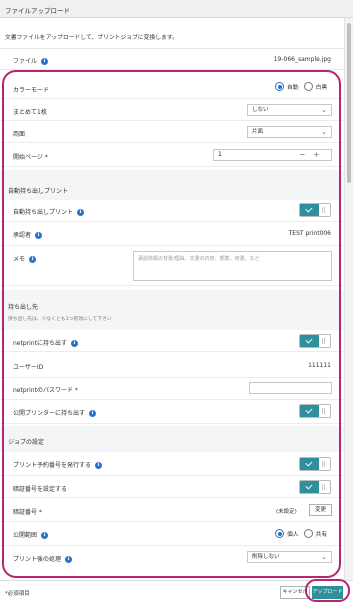  Describe the element at coordinates (176, 59) in the screenshot. I see `file-row: ファイル i 19-066_sample.jpg` at that location.